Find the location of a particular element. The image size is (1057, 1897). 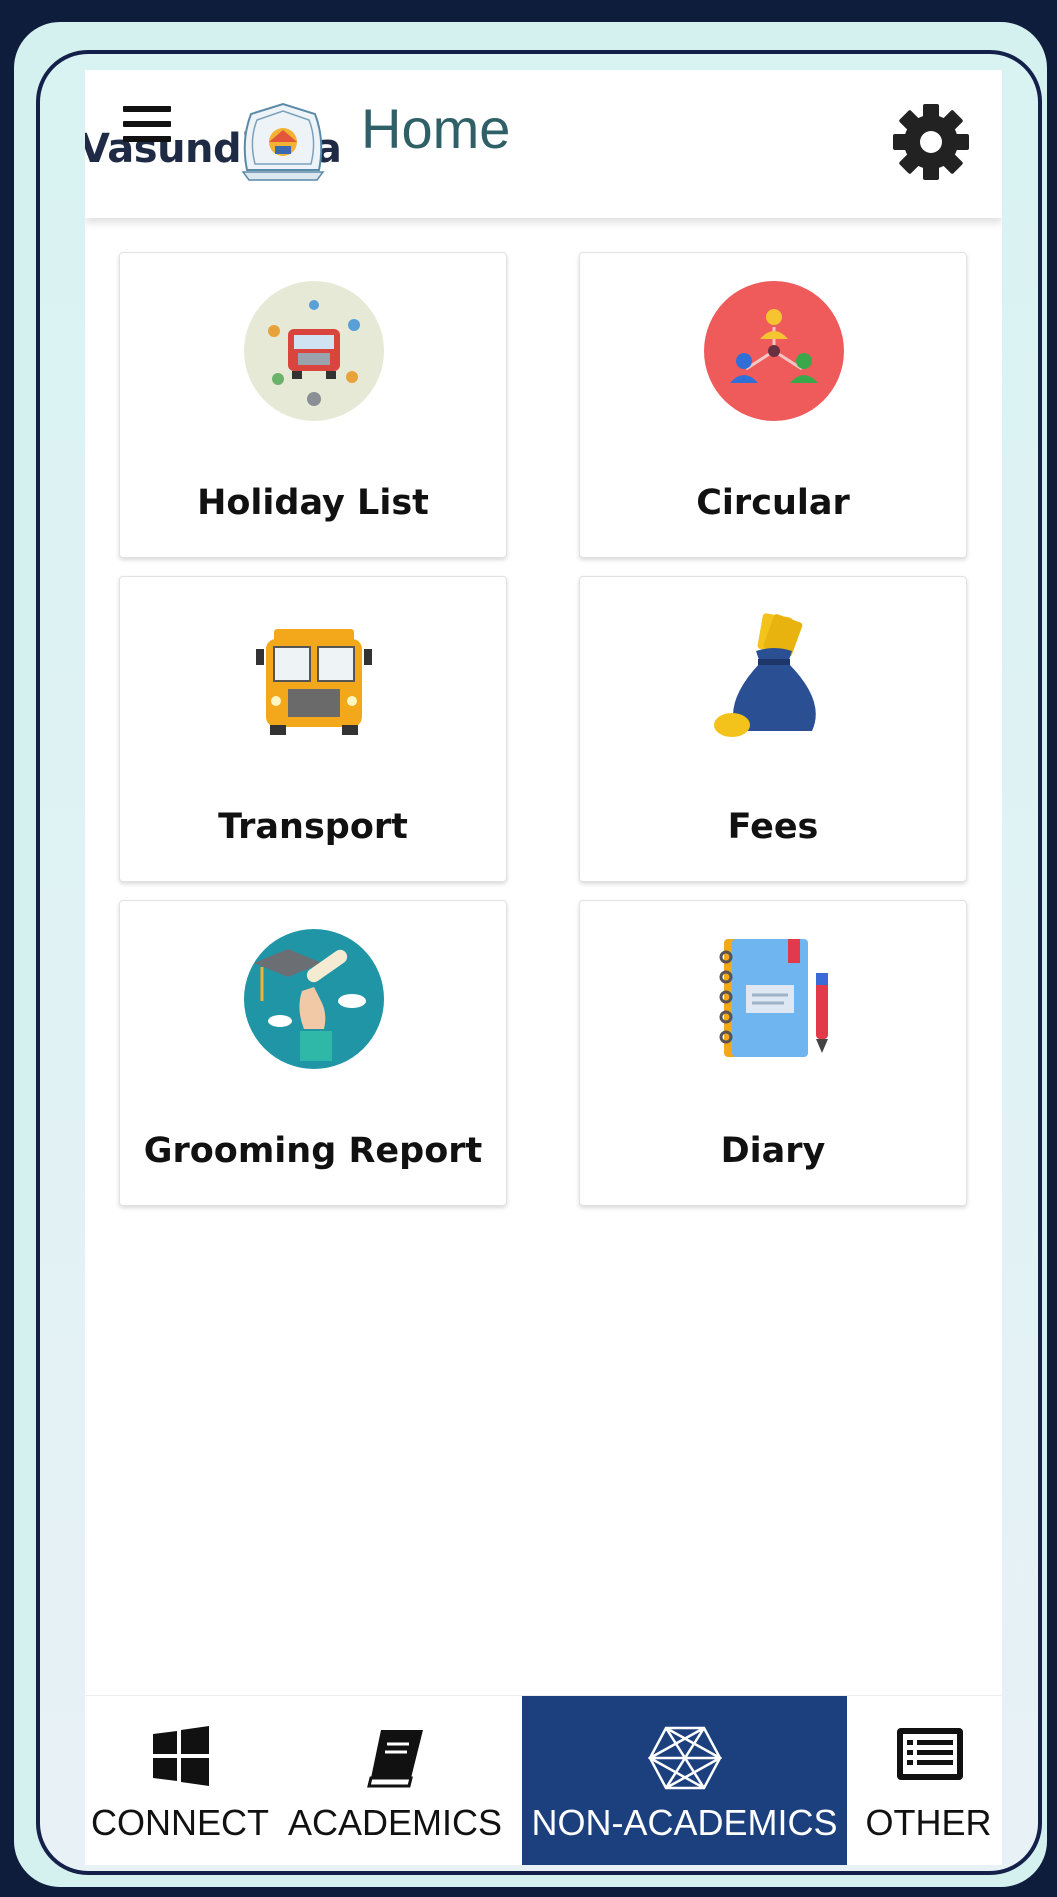

nav-other: OTHER is located at coordinates (928, 1780).